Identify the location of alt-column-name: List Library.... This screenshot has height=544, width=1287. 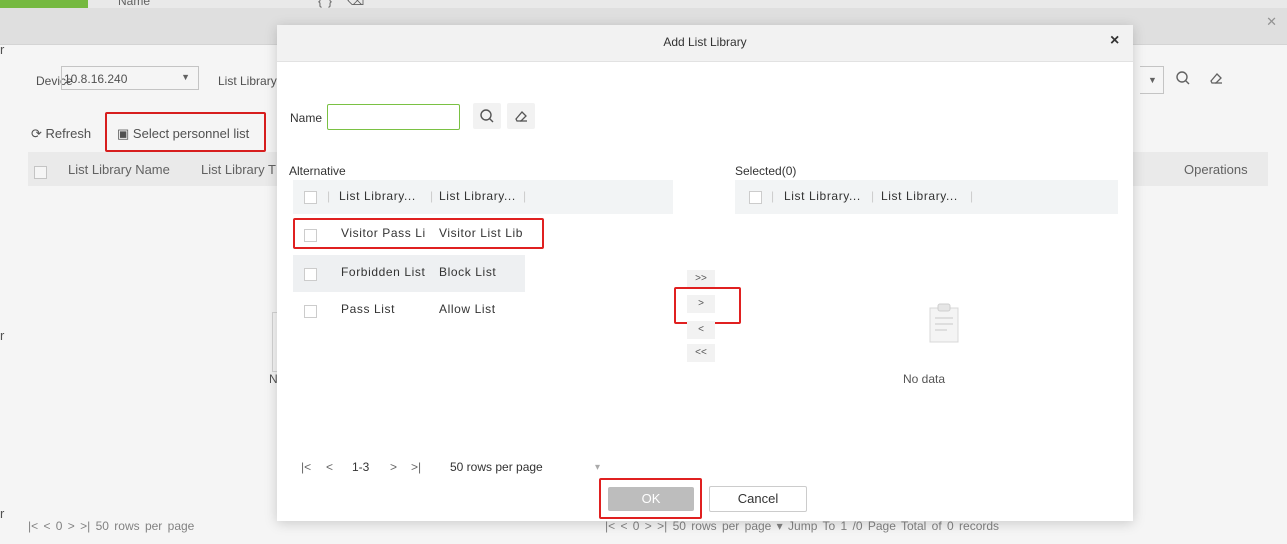
(377, 196).